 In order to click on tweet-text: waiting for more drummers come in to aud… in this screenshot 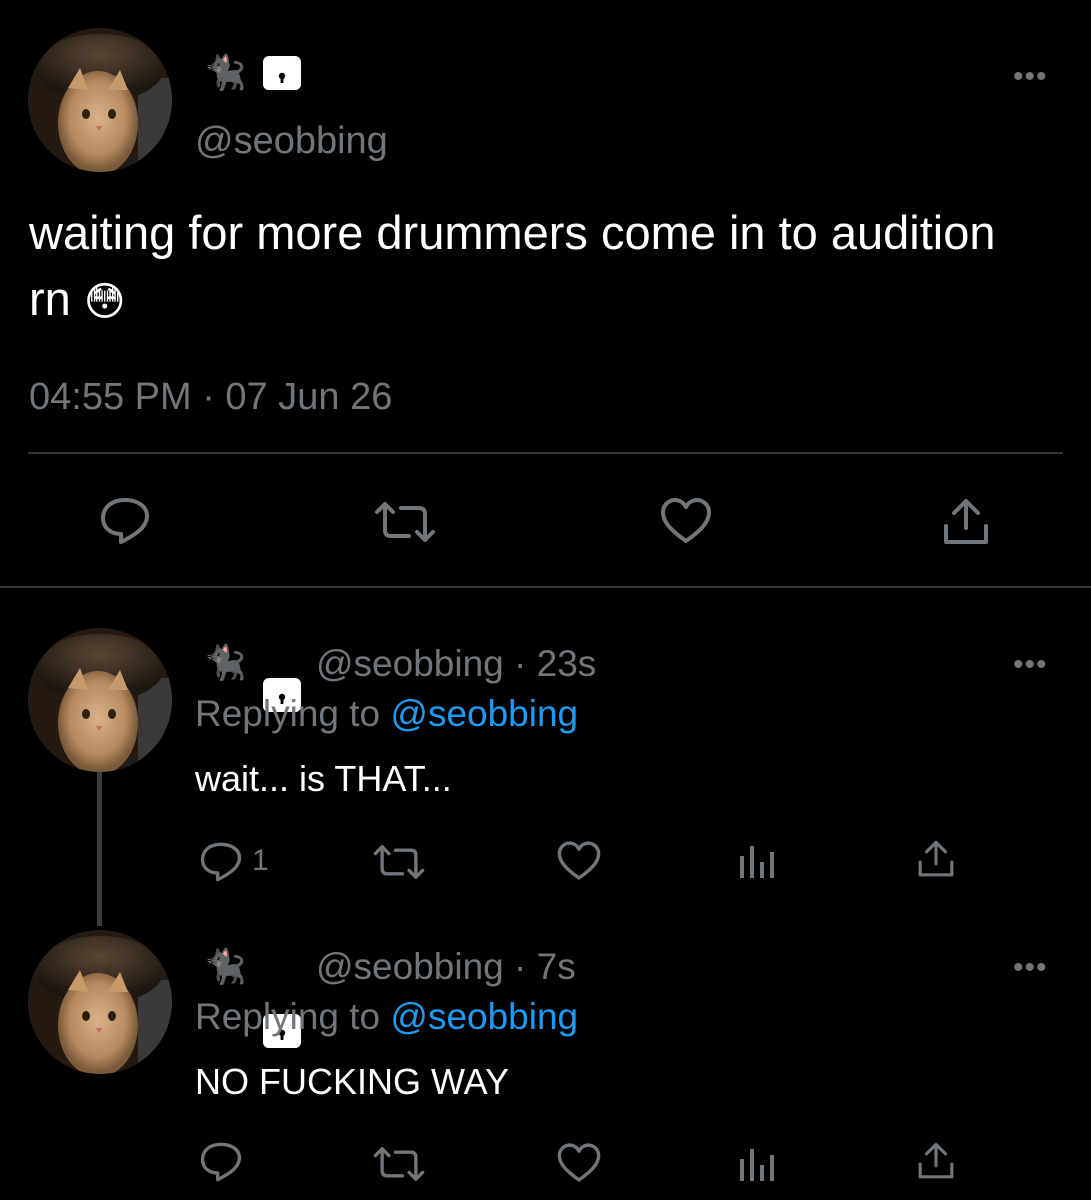, I will do `click(512, 265)`.